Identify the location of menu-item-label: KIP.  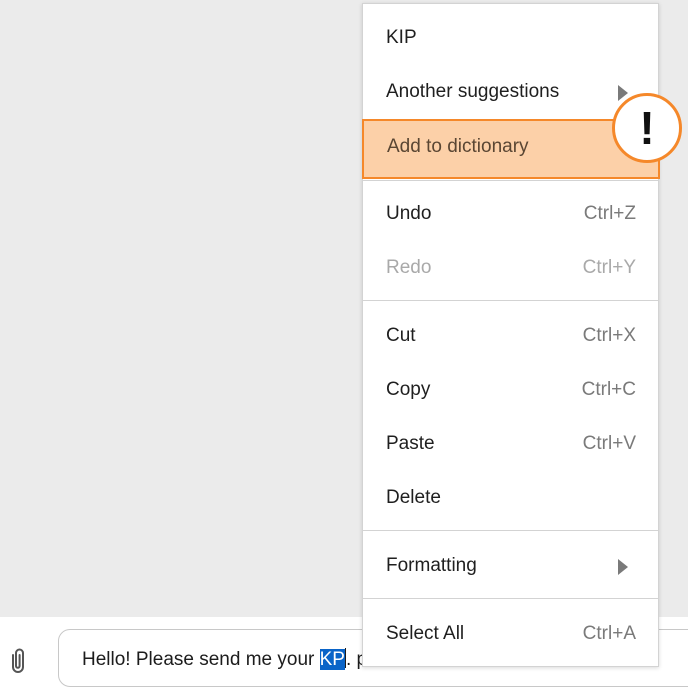
(401, 37).